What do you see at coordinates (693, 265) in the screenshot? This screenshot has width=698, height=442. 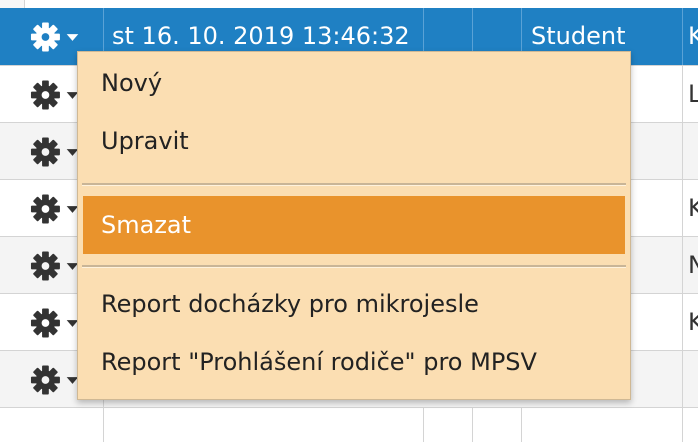 I see `row-edge-letter: N` at bounding box center [693, 265].